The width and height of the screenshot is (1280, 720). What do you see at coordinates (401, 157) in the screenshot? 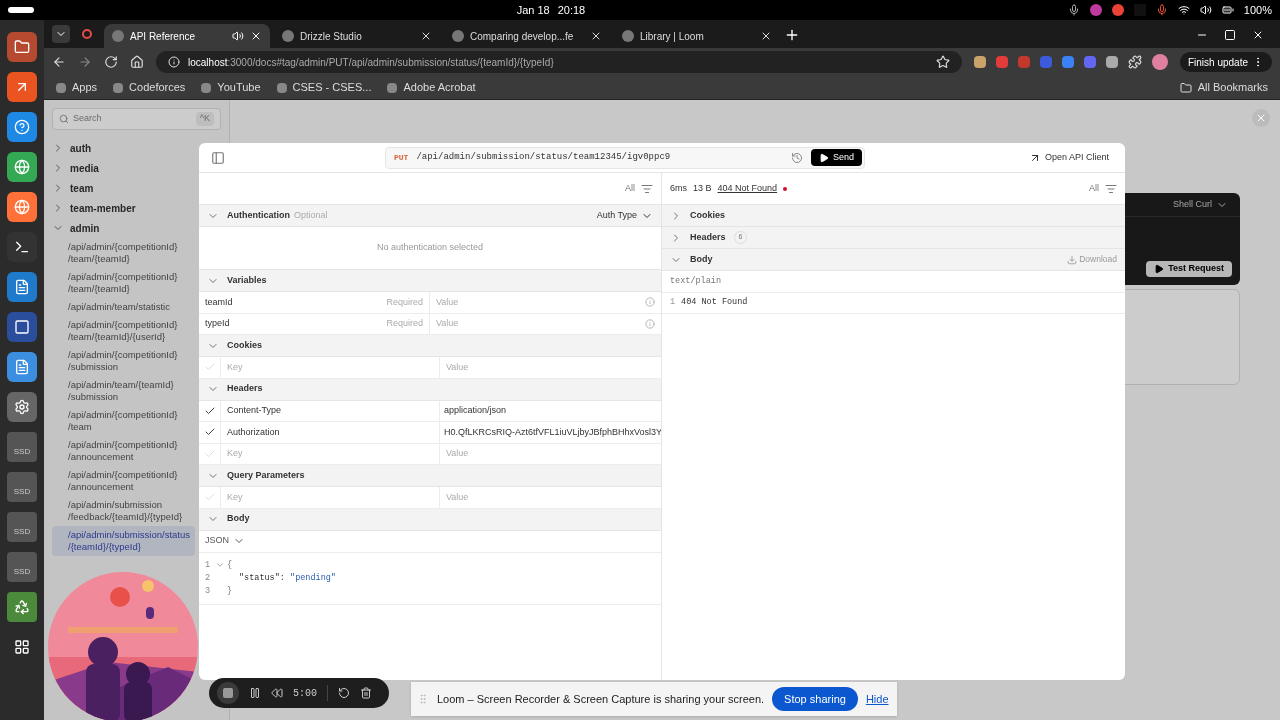
I see `method-label: PUT` at bounding box center [401, 157].